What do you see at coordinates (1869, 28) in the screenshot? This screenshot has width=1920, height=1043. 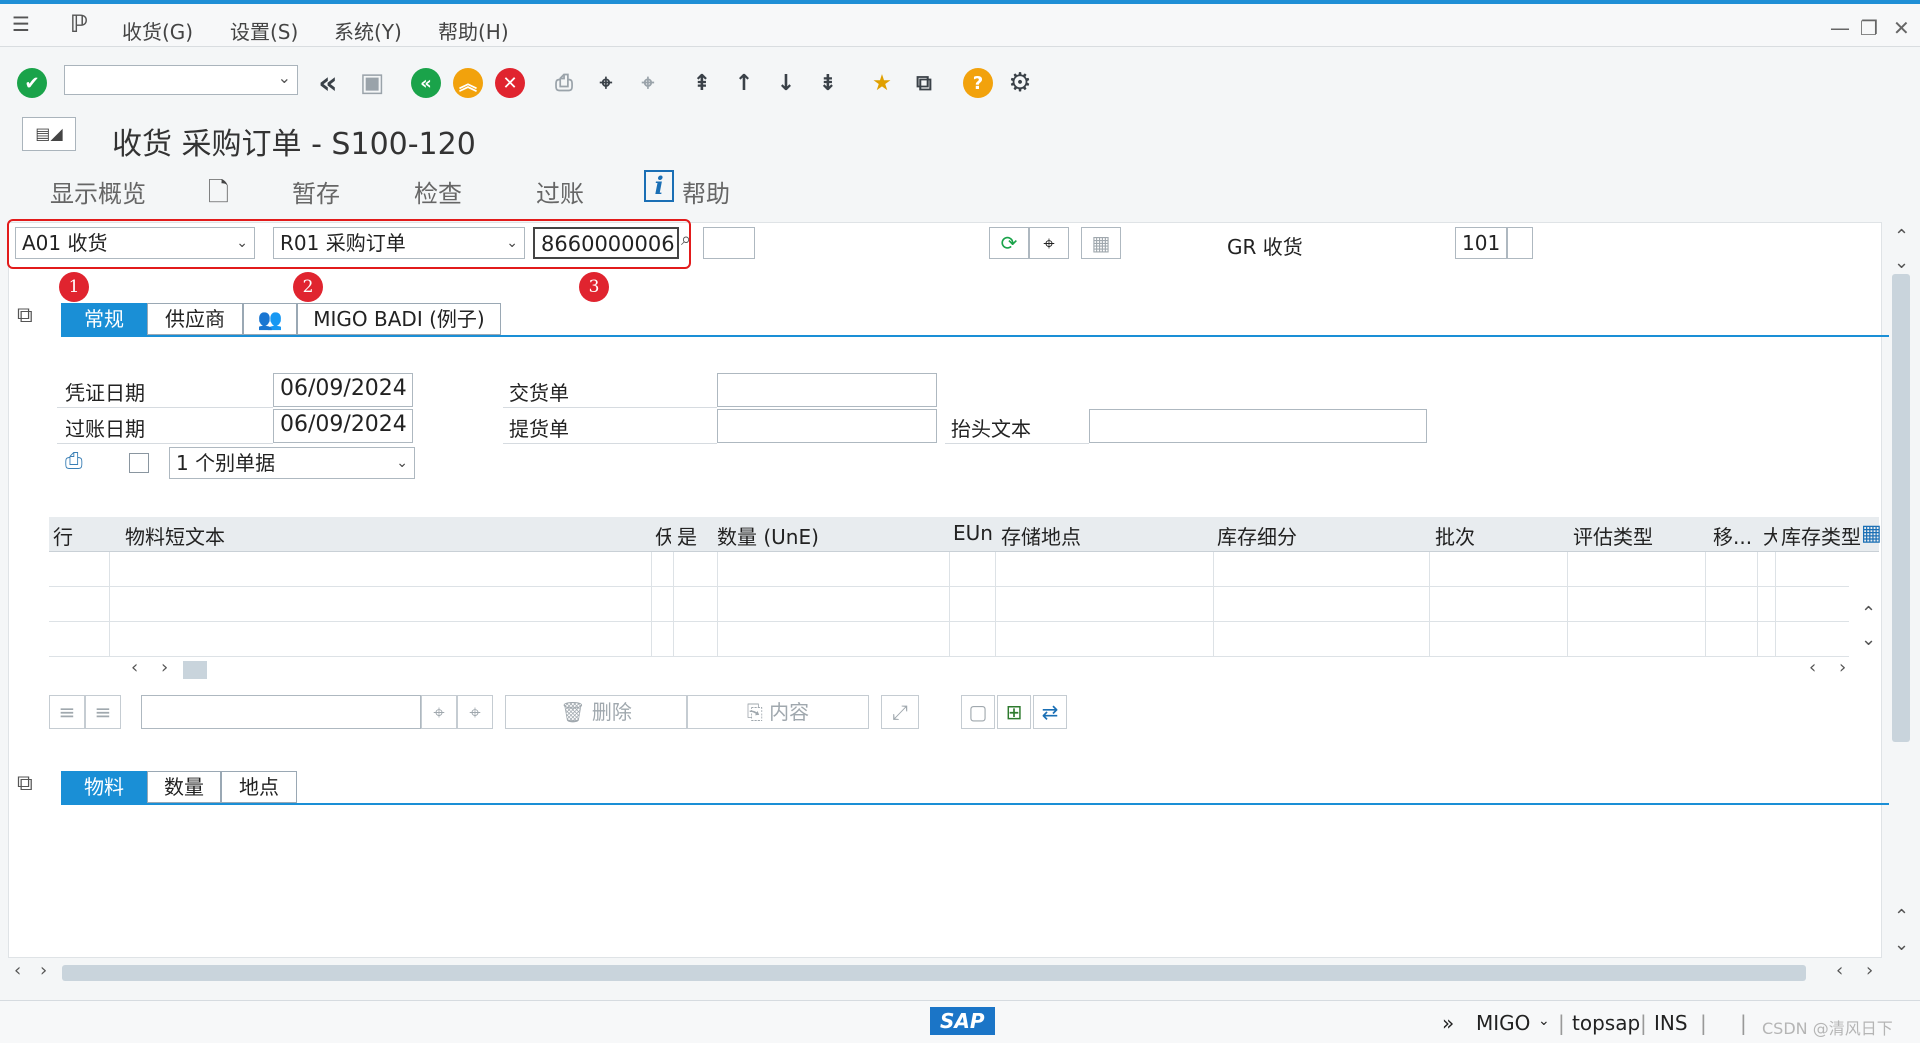 I see `restore-icon: ❐` at bounding box center [1869, 28].